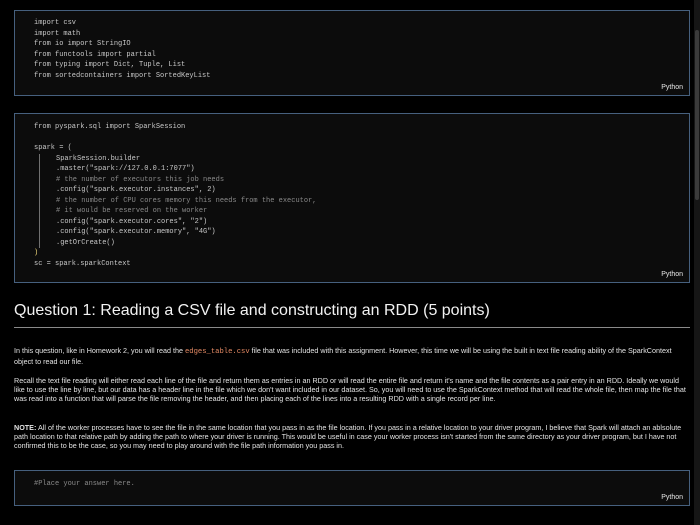  Describe the element at coordinates (132, 211) in the screenshot. I see `code-comment: # it would be reserved on the worker` at that location.